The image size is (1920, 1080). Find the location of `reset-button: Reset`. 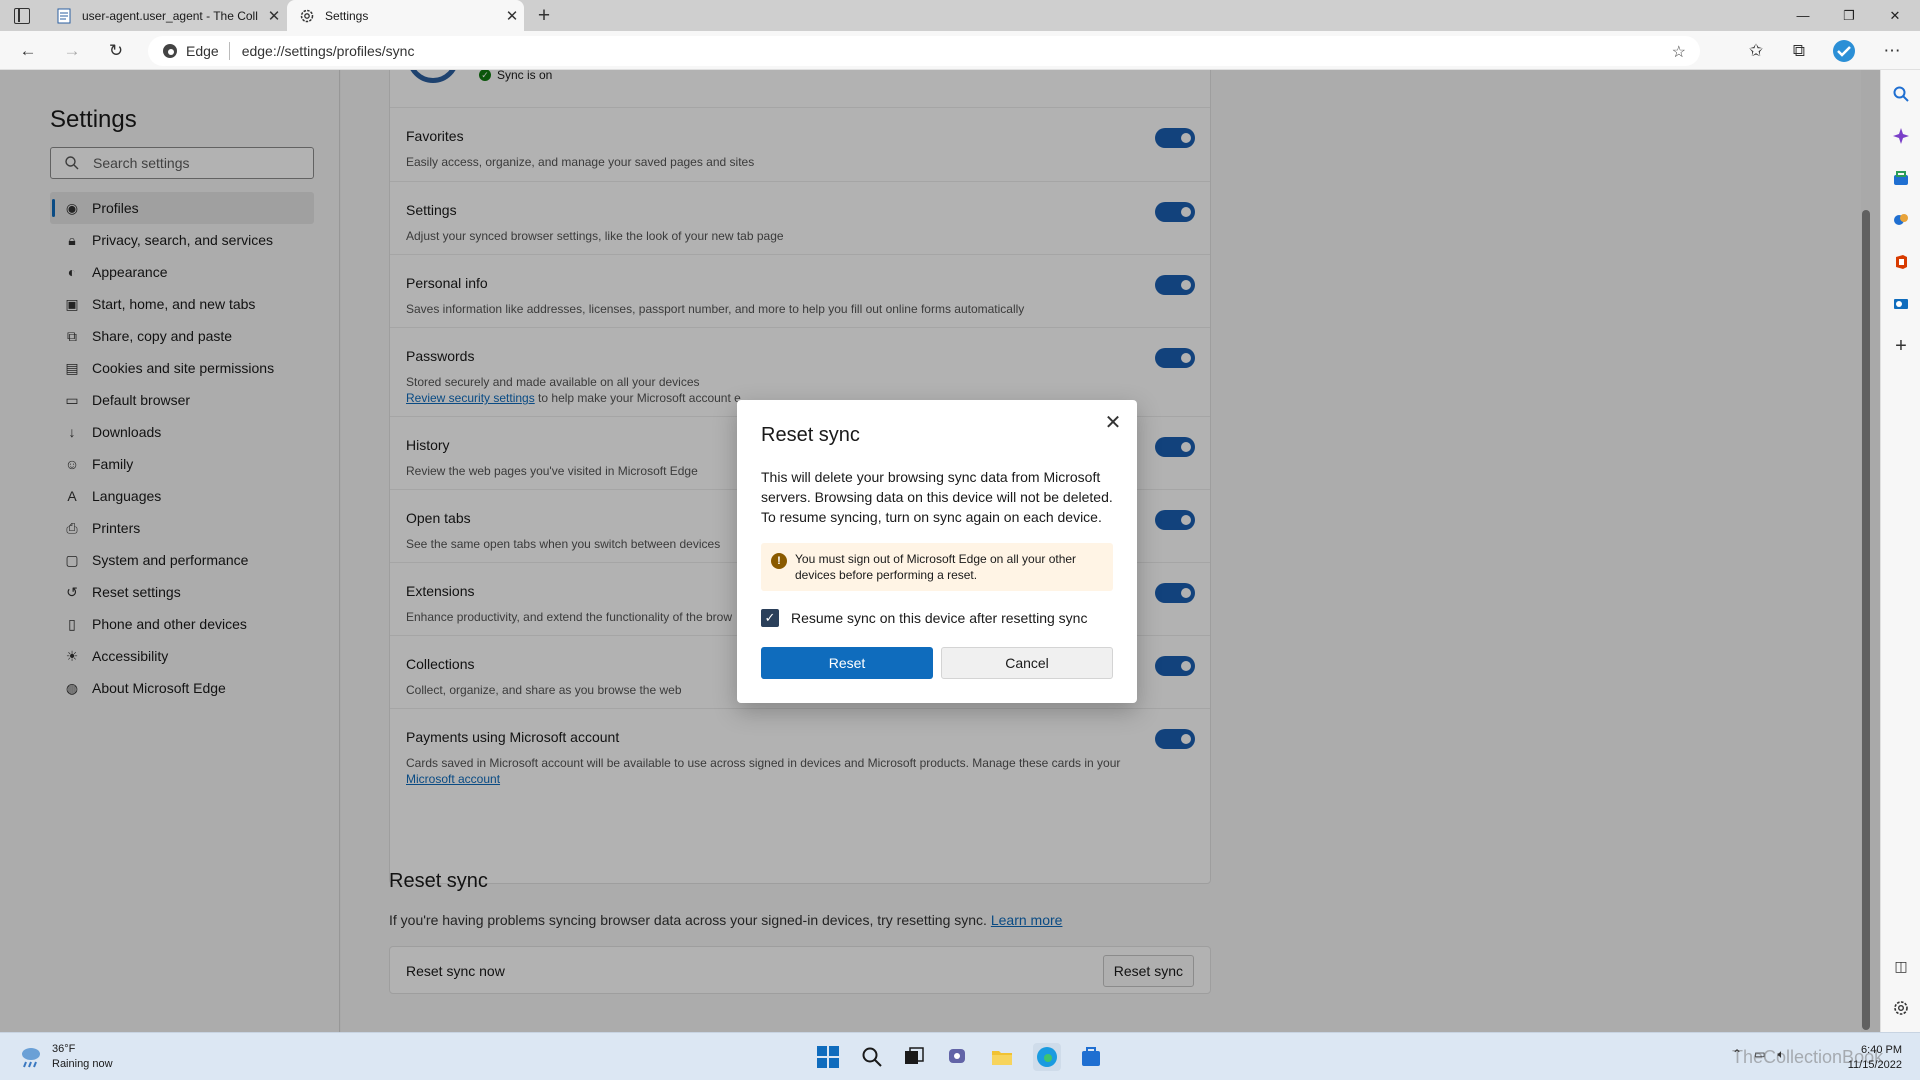

reset-button: Reset is located at coordinates (847, 663).